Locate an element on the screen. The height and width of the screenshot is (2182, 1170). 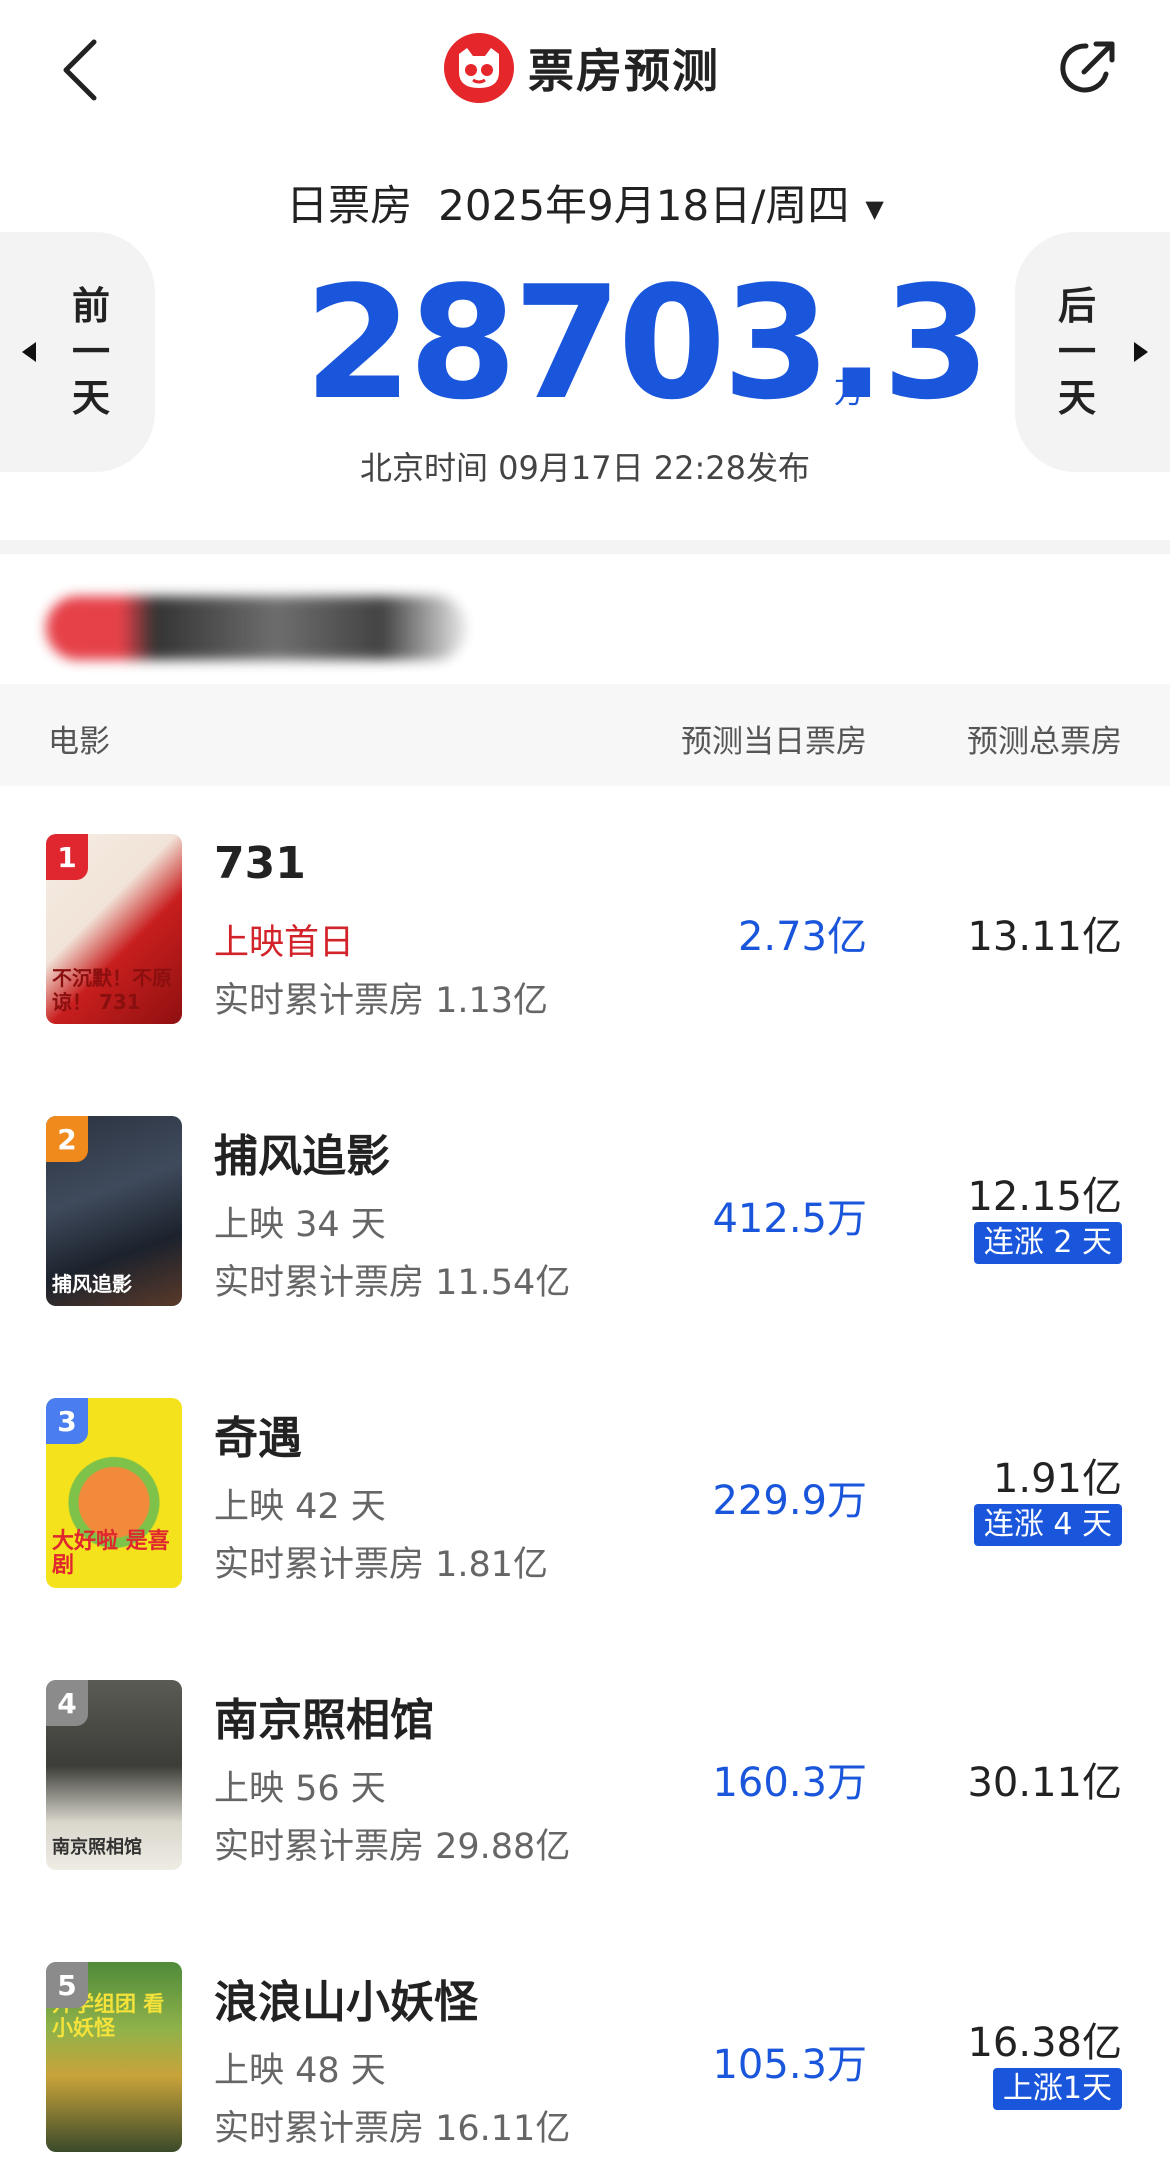
cumulative-box-office: 实时累计票房 11.54亿 is located at coordinates (392, 1283).